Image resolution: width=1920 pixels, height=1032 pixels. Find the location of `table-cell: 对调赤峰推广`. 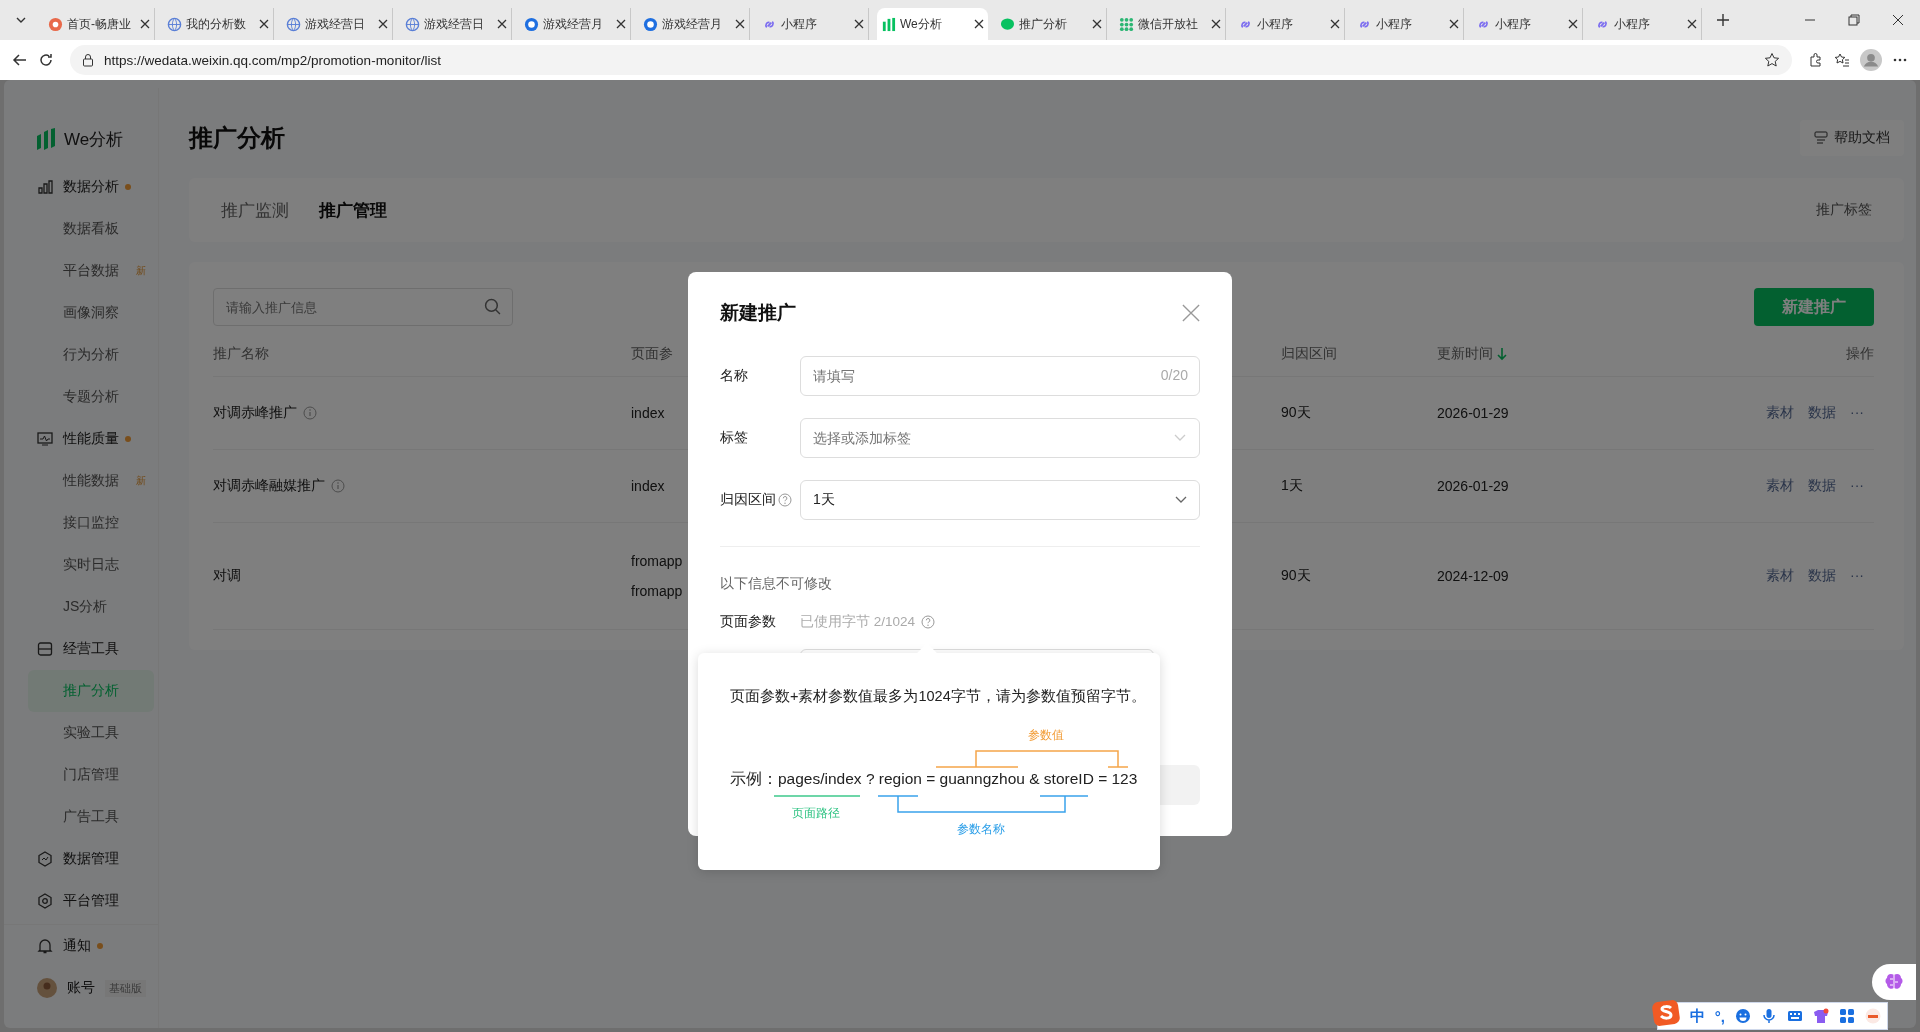

table-cell: 对调赤峰推广 is located at coordinates (255, 413).